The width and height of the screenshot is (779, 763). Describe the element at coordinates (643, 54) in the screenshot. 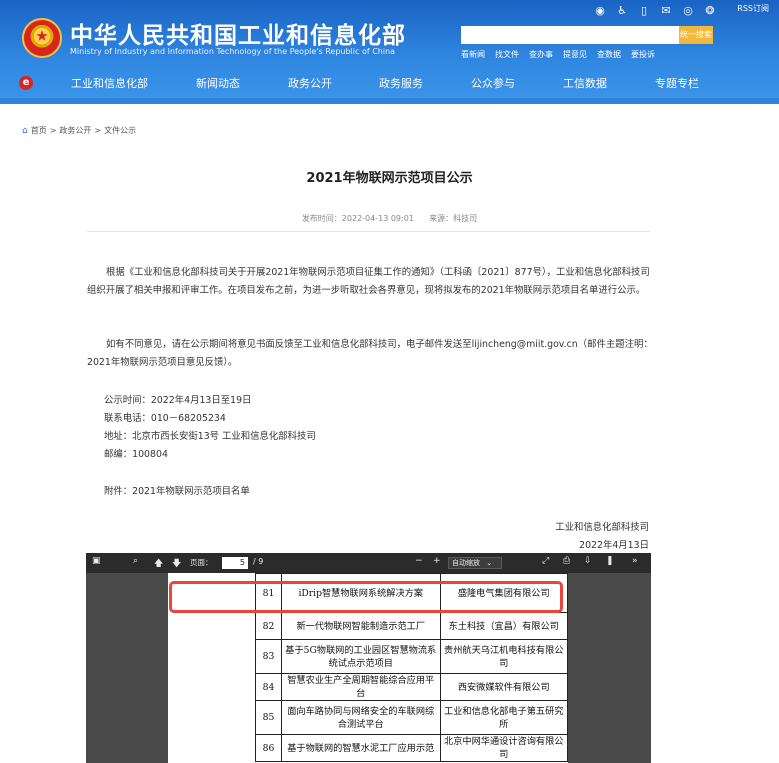

I see `quick-link-complaint: 要投诉` at that location.